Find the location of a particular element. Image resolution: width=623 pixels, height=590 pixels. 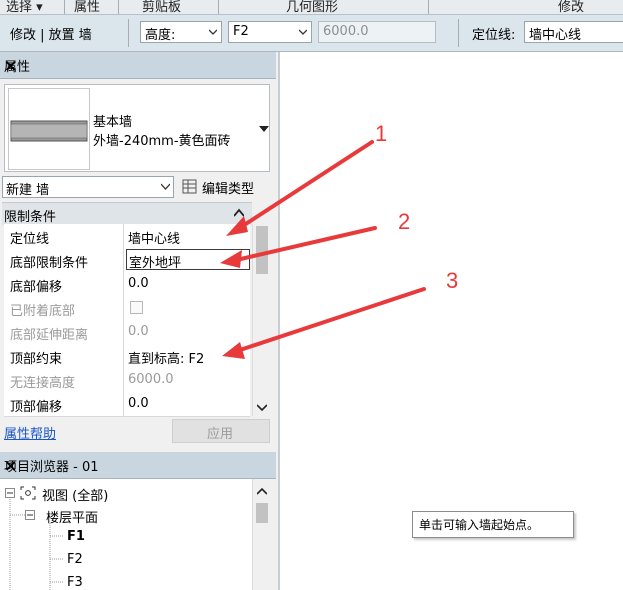

annotation-arrows is located at coordinates (323, 249).